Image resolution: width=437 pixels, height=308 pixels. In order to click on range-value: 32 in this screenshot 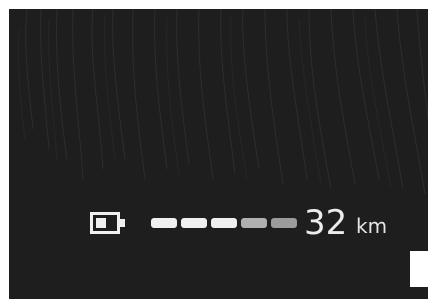, I will do `click(326, 223)`.